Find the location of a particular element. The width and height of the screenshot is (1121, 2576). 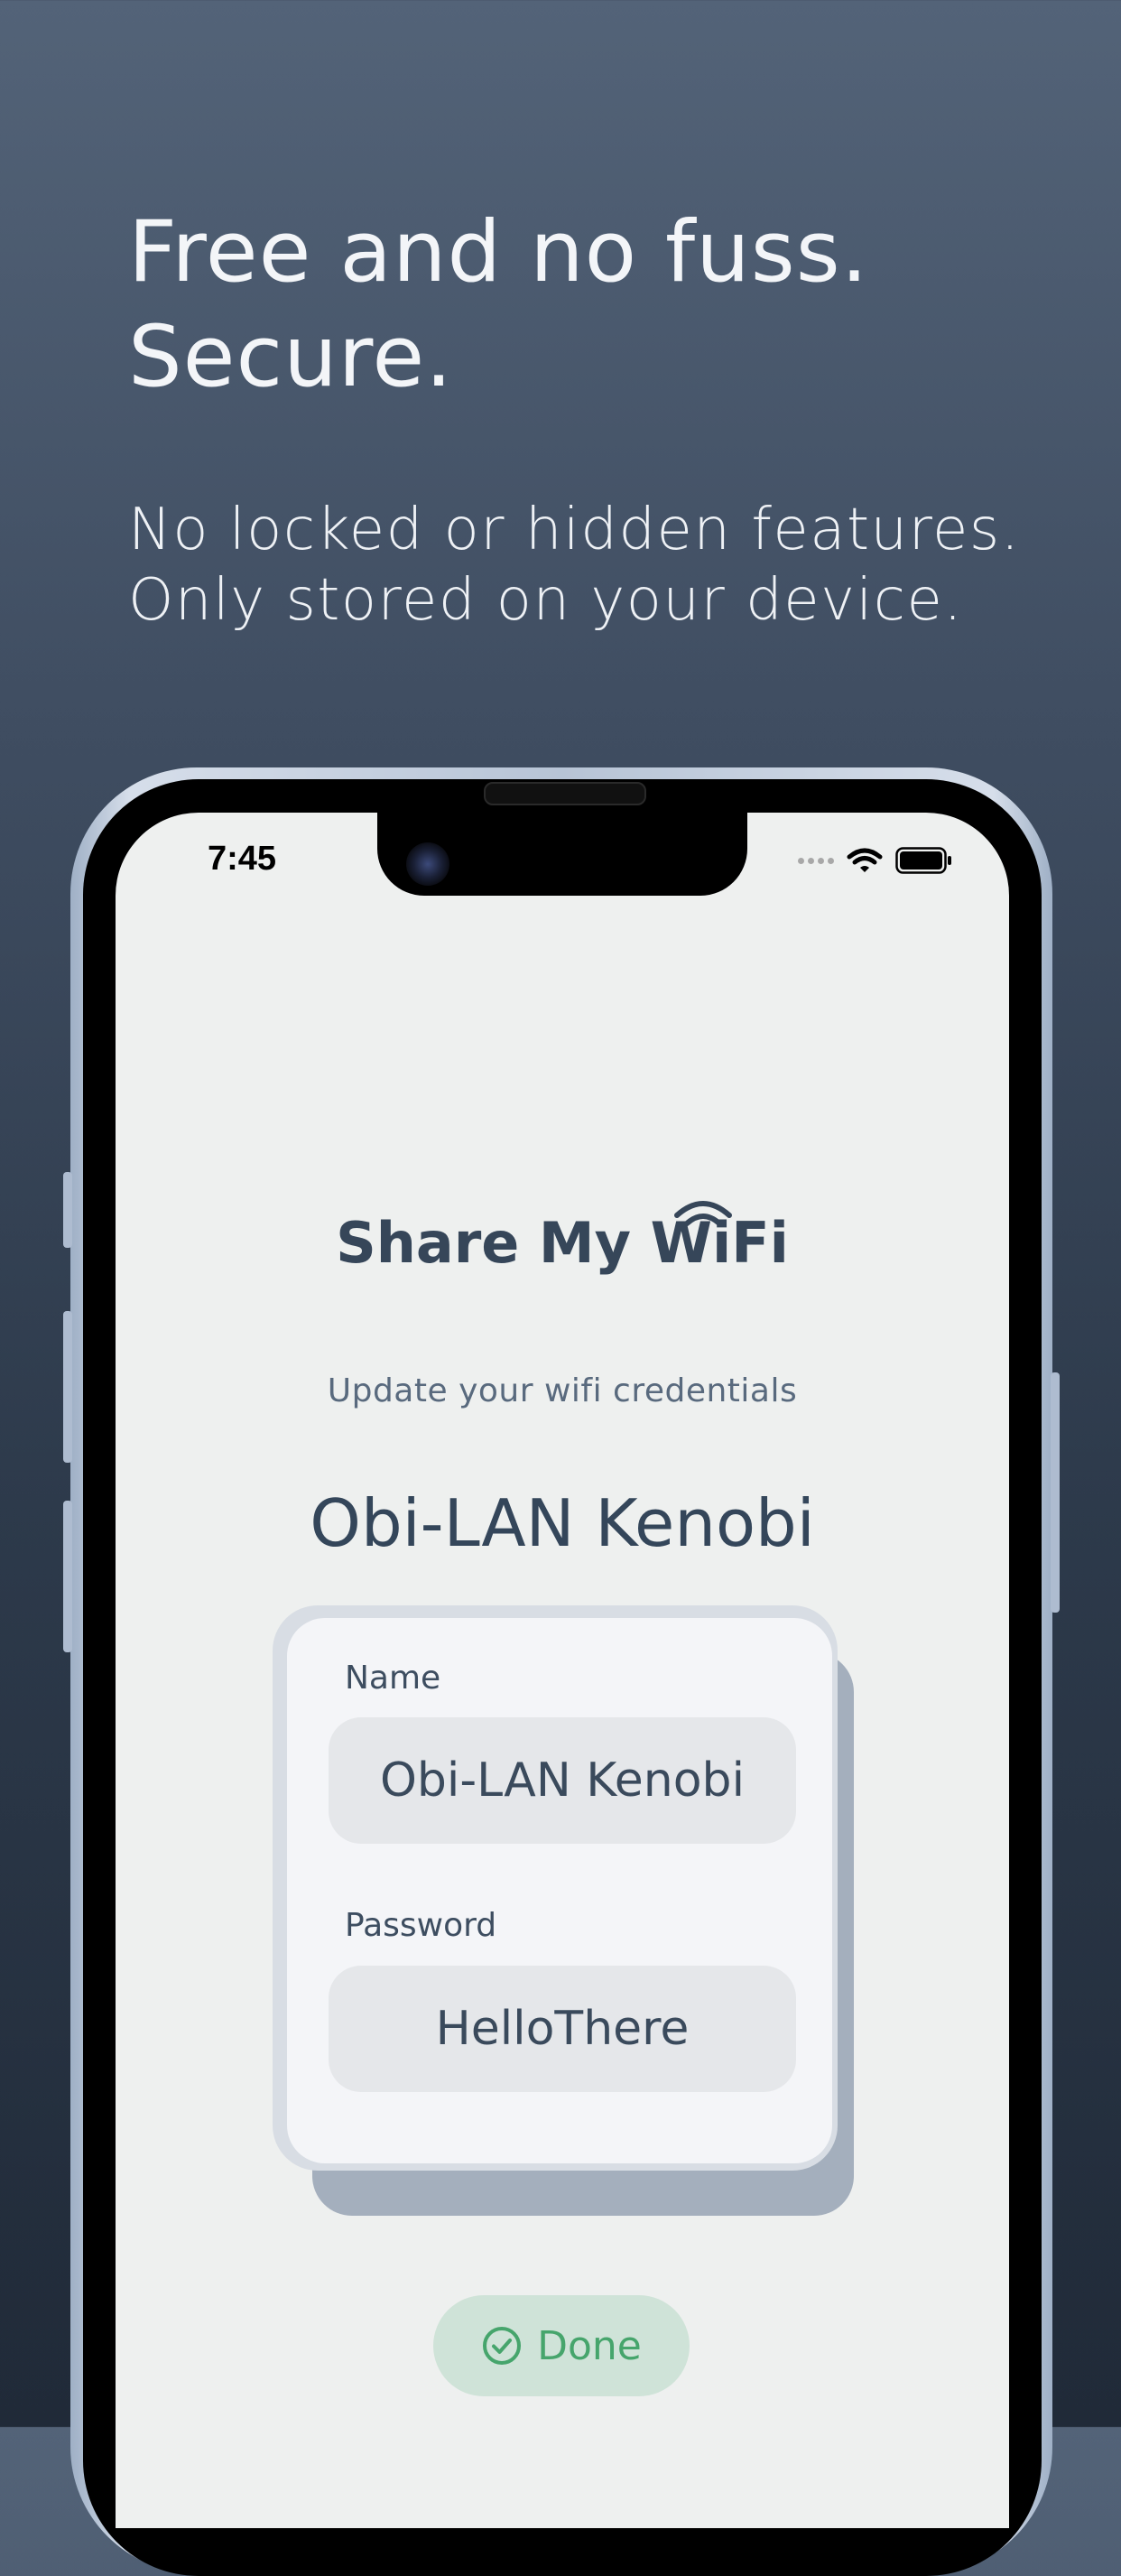

done-button: Done is located at coordinates (562, 2345).